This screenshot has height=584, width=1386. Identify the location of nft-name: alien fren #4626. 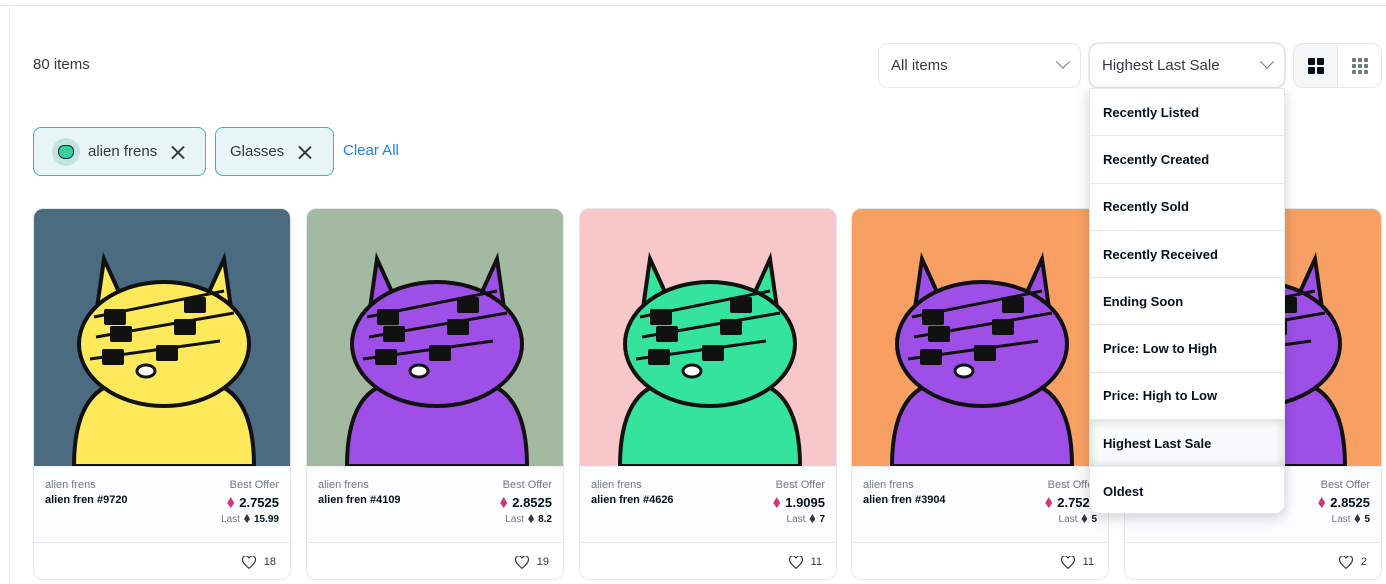
(632, 500).